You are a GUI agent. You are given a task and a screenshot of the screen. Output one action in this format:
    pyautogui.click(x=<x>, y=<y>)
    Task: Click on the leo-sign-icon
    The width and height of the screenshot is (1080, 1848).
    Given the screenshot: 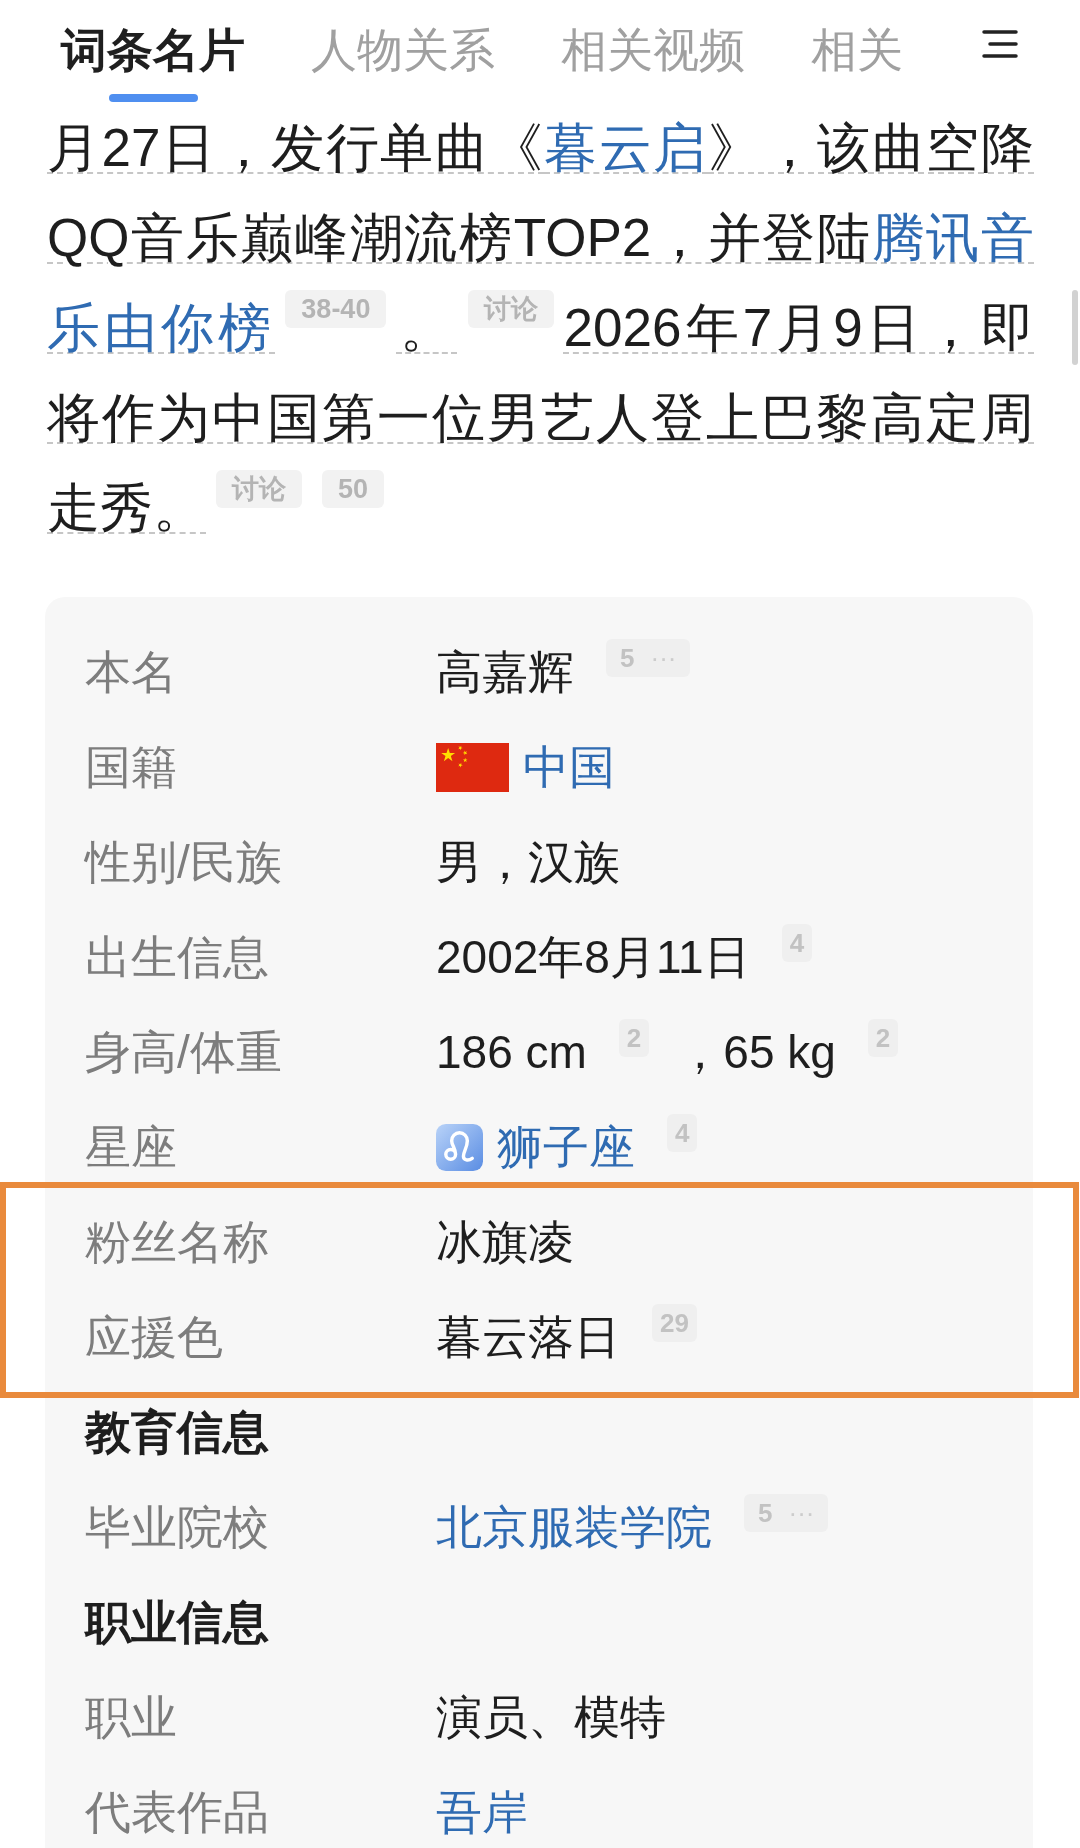 What is the action you would take?
    pyautogui.click(x=459, y=1147)
    